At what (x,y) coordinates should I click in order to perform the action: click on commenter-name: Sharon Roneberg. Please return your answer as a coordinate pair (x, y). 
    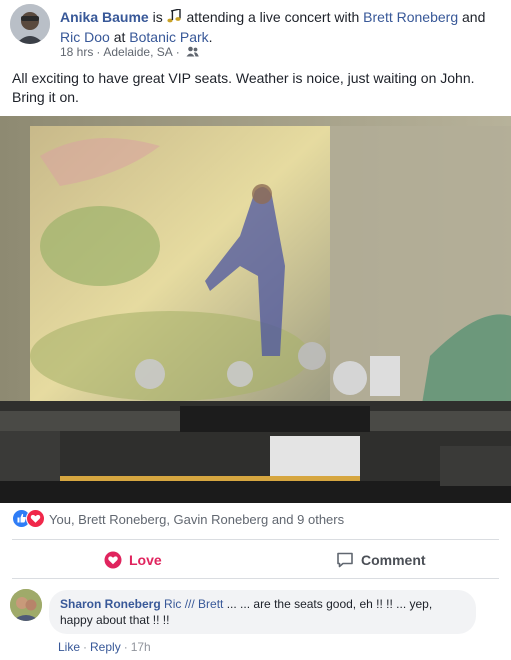
    Looking at the image, I should click on (110, 604).